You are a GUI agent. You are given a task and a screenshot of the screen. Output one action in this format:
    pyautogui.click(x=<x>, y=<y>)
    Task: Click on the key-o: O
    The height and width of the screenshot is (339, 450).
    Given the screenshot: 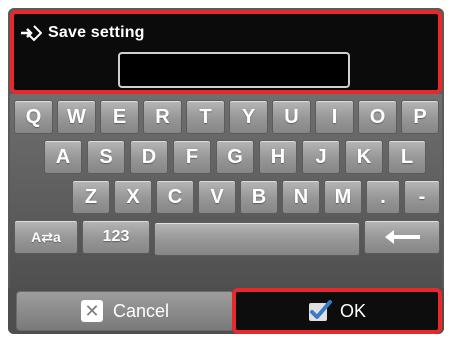 What is the action you would take?
    pyautogui.click(x=377, y=117)
    